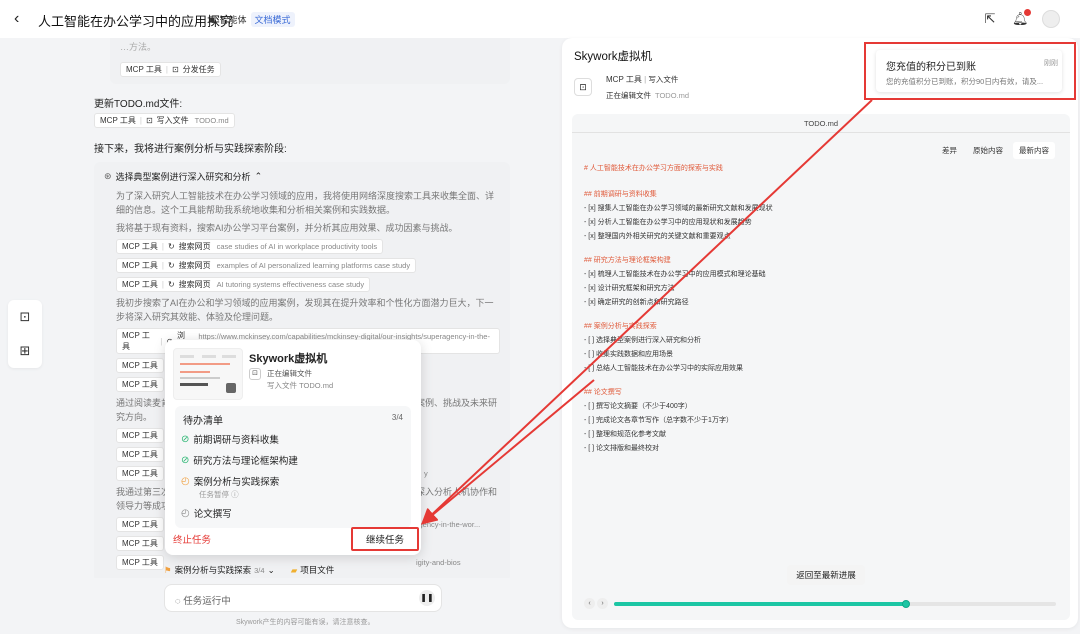 This screenshot has height=634, width=1080. Describe the element at coordinates (642, 79) in the screenshot. I see `vm-tool-line: MCP 工具 | 写入文件` at that location.